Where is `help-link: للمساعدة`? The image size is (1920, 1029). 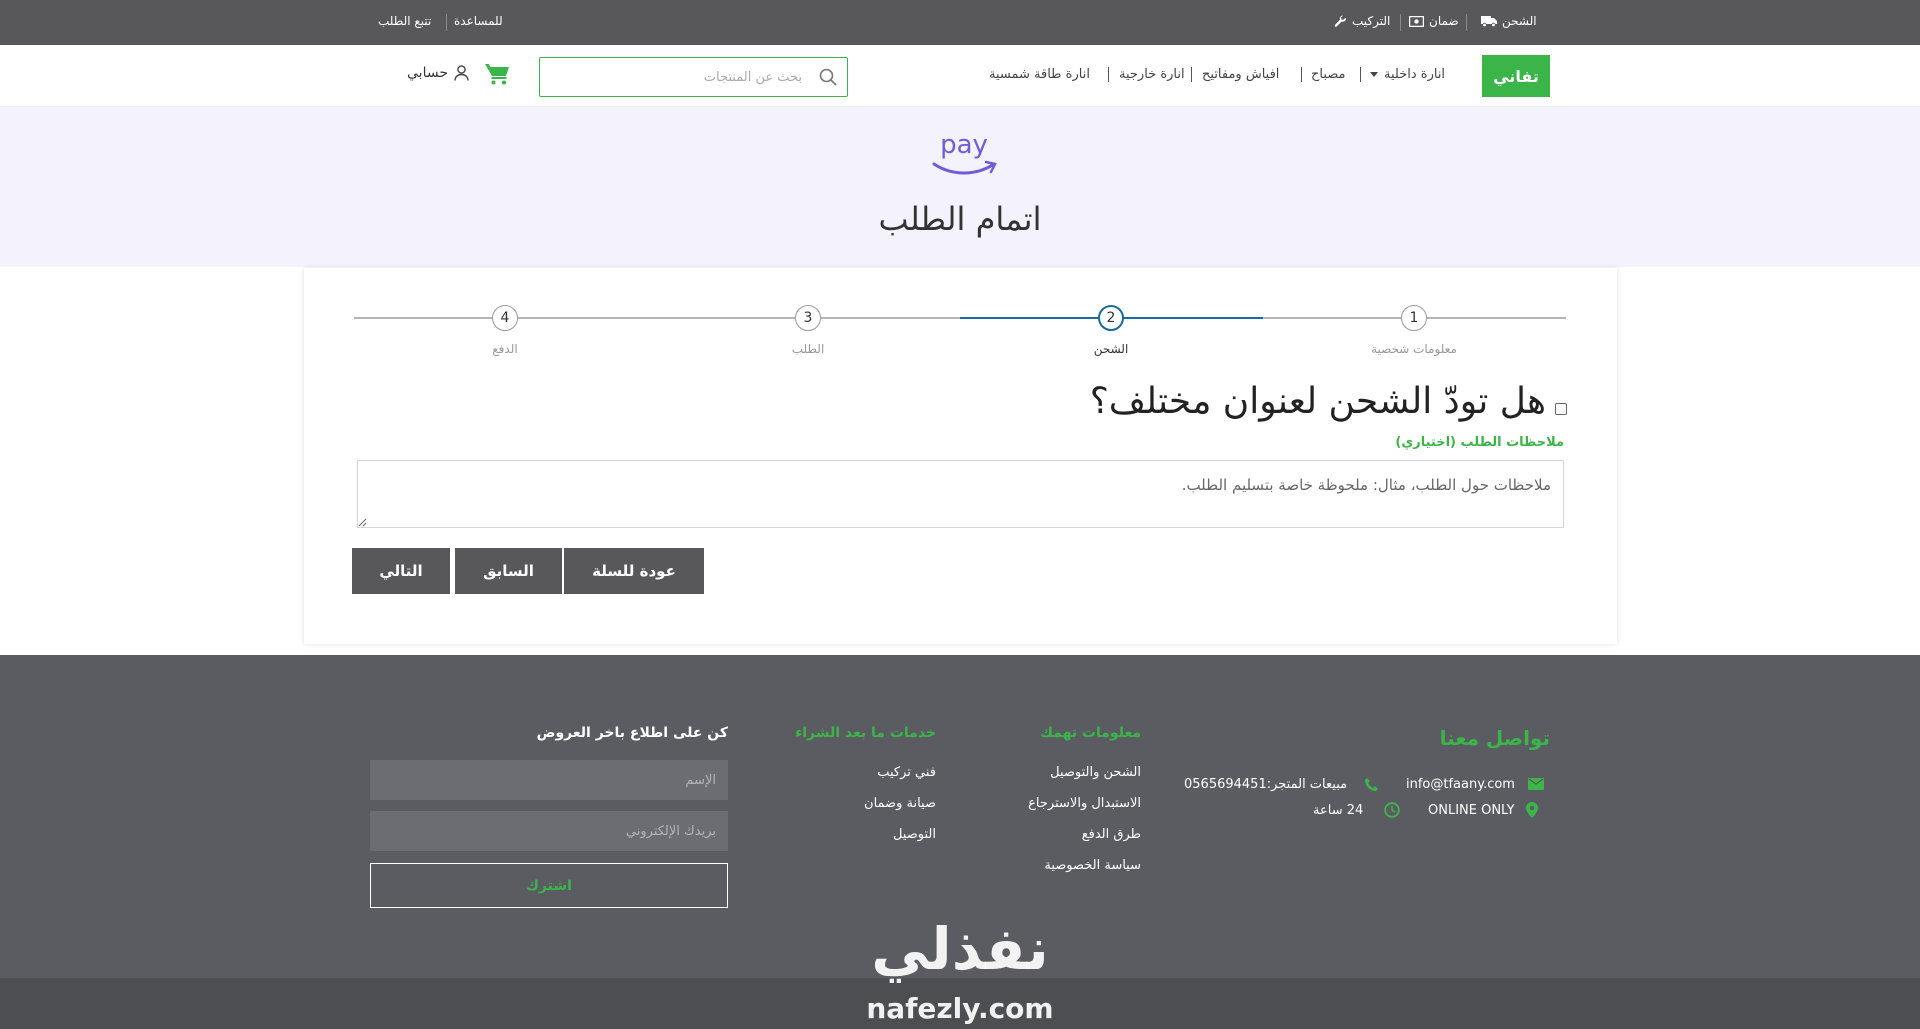 help-link: للمساعدة is located at coordinates (478, 21).